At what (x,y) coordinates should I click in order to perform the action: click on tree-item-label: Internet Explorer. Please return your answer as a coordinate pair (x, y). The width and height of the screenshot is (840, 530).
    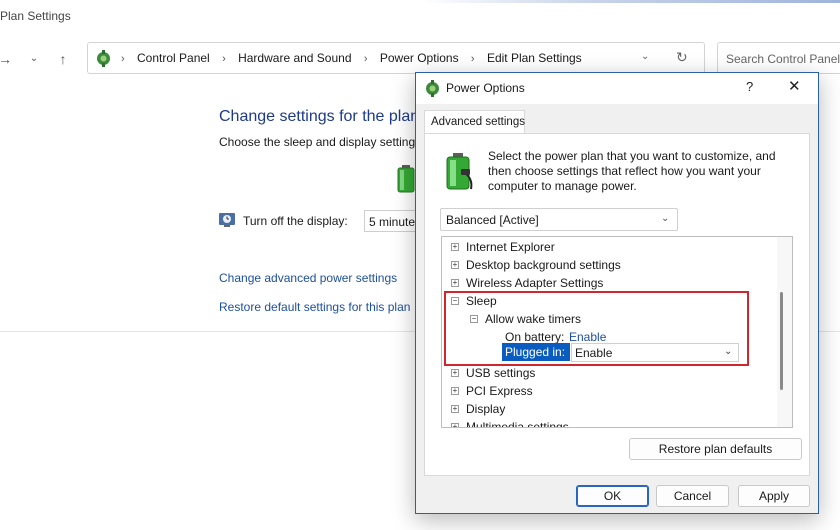
    Looking at the image, I should click on (510, 247).